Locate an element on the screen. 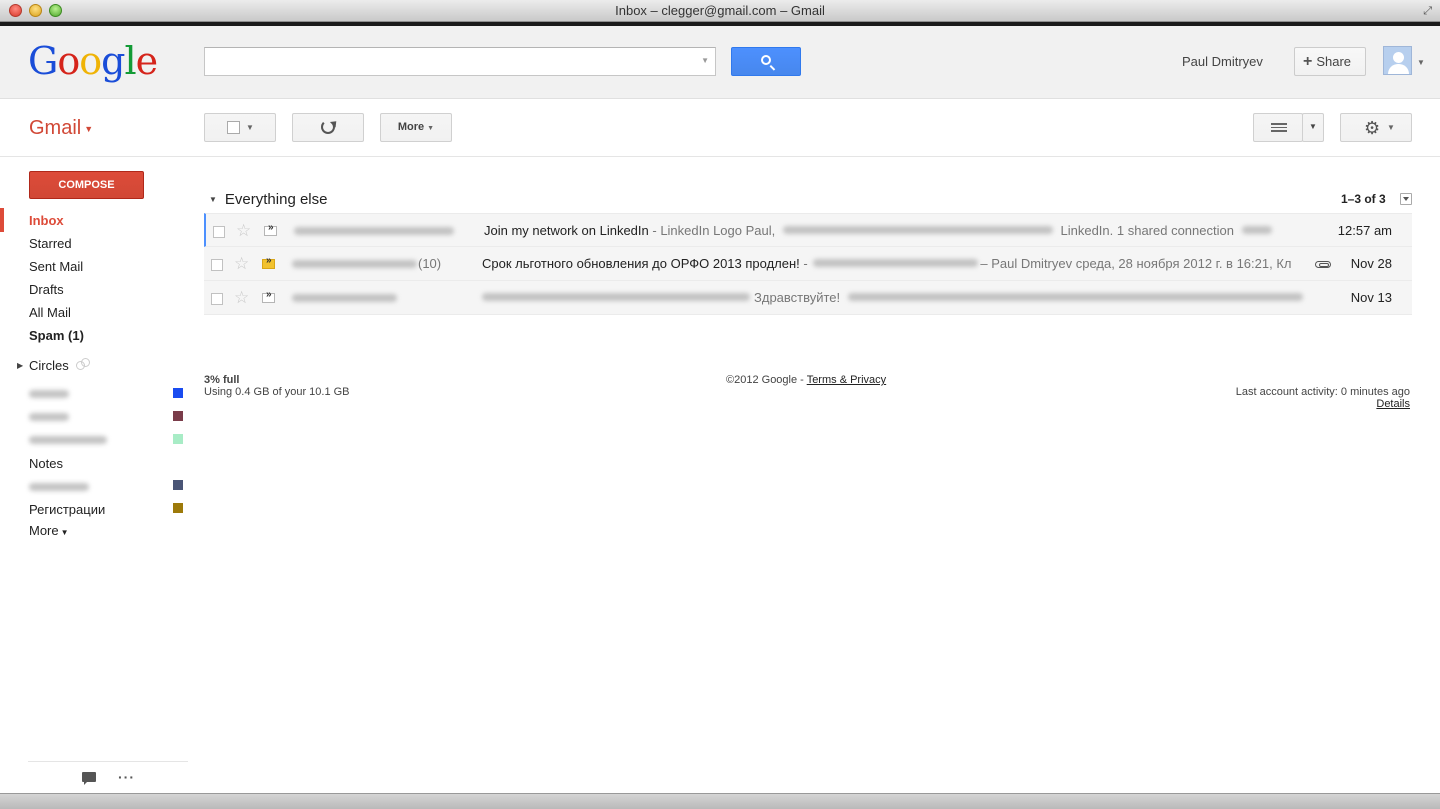  search-options-caret-icon: ▼ is located at coordinates (705, 60).